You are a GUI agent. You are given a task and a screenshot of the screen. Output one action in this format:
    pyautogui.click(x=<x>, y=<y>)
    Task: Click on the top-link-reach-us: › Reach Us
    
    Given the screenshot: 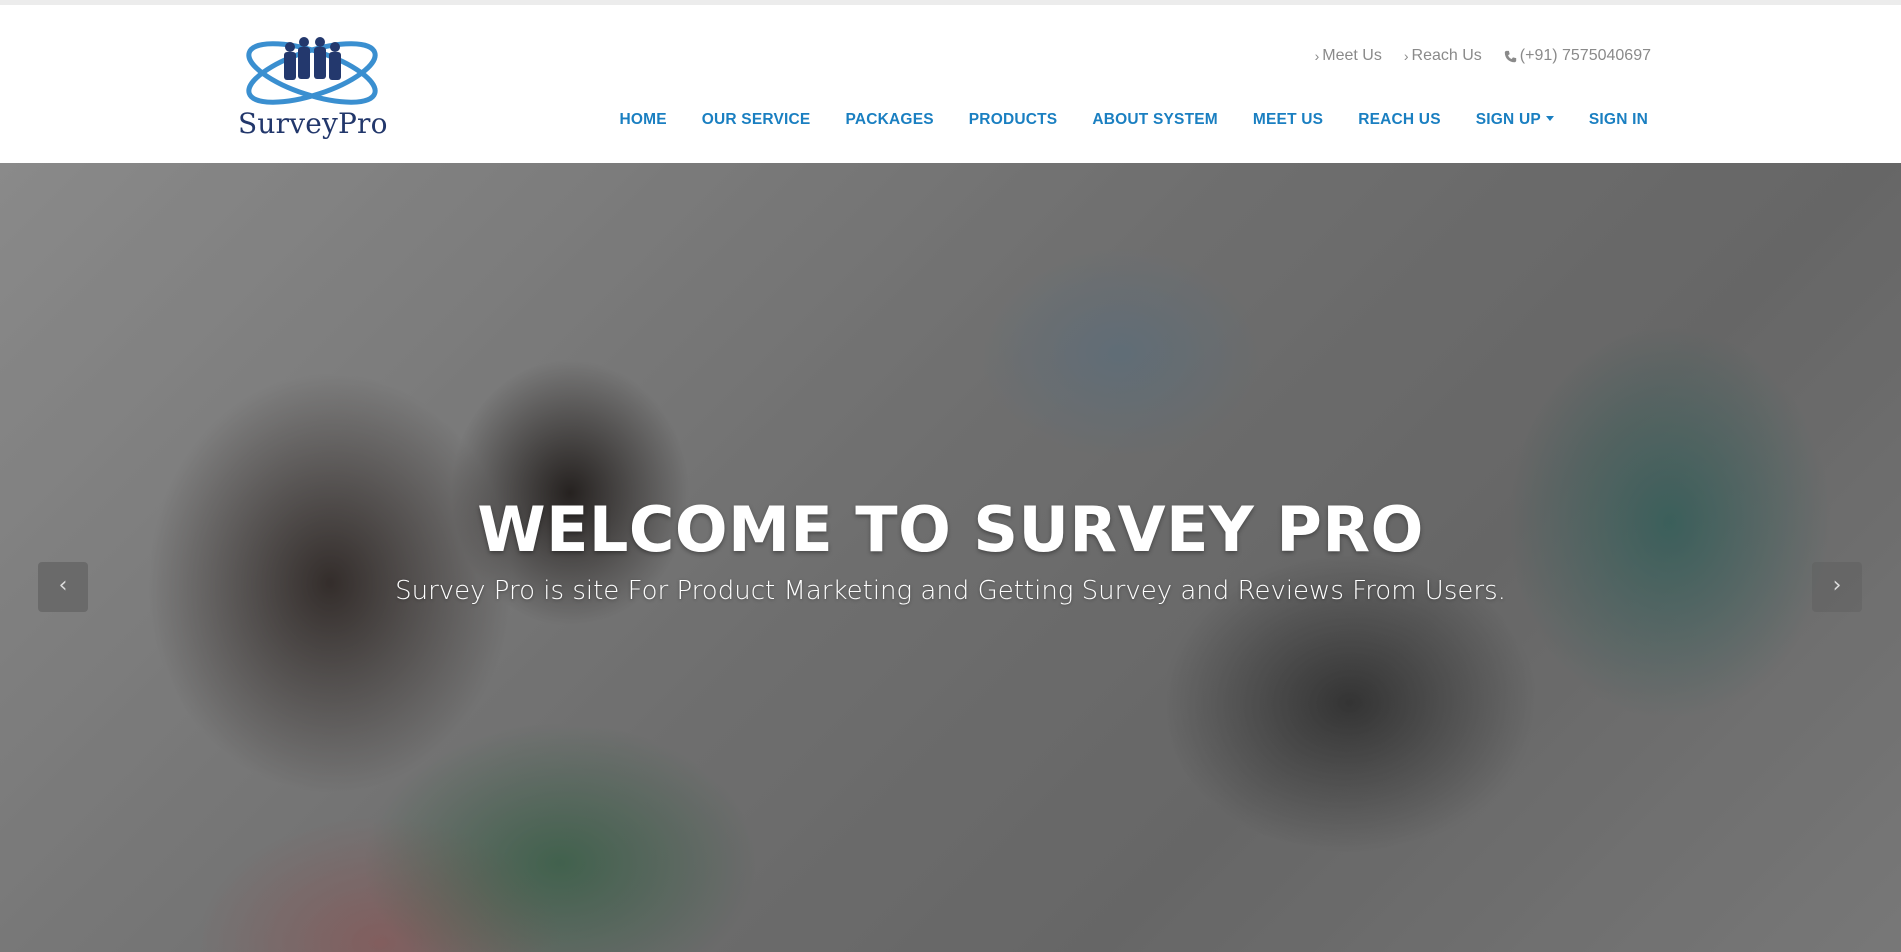 What is the action you would take?
    pyautogui.click(x=1443, y=56)
    